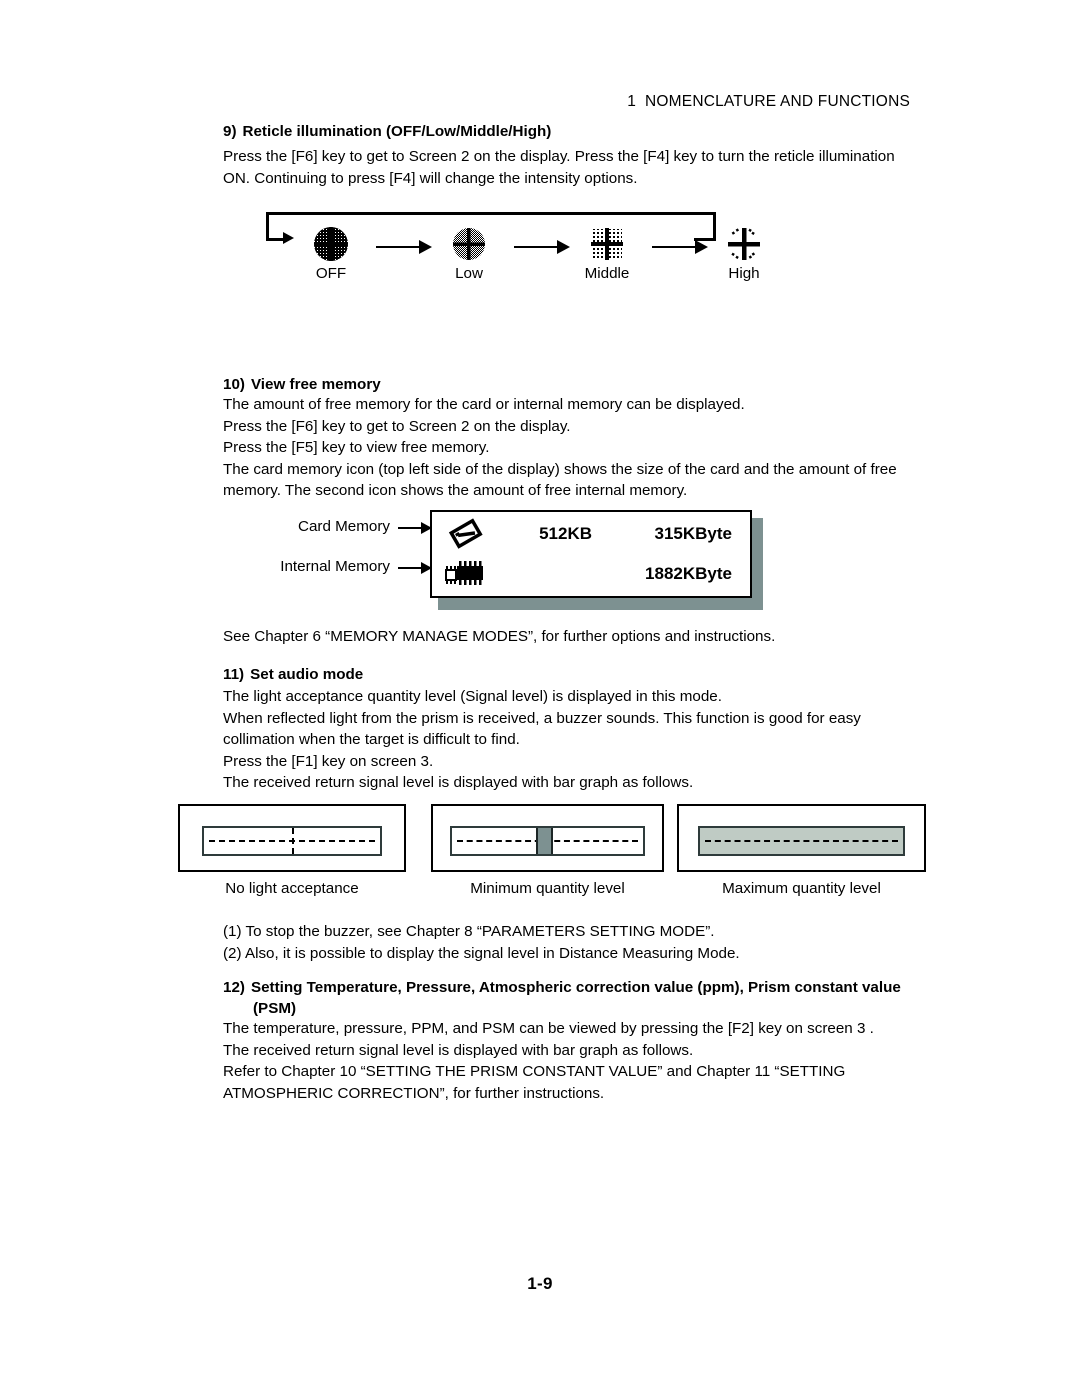  What do you see at coordinates (693, 533) in the screenshot?
I see `card-memory-free: 315KByte` at bounding box center [693, 533].